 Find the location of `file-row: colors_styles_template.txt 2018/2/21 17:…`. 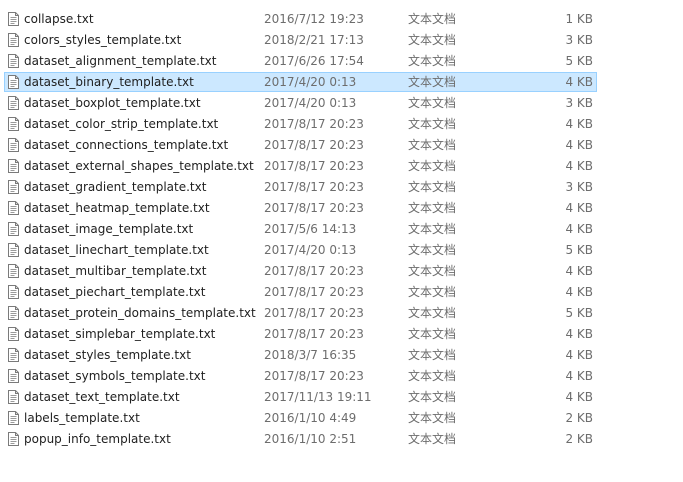

file-row: colors_styles_template.txt 2018/2/21 17:… is located at coordinates (341, 40).